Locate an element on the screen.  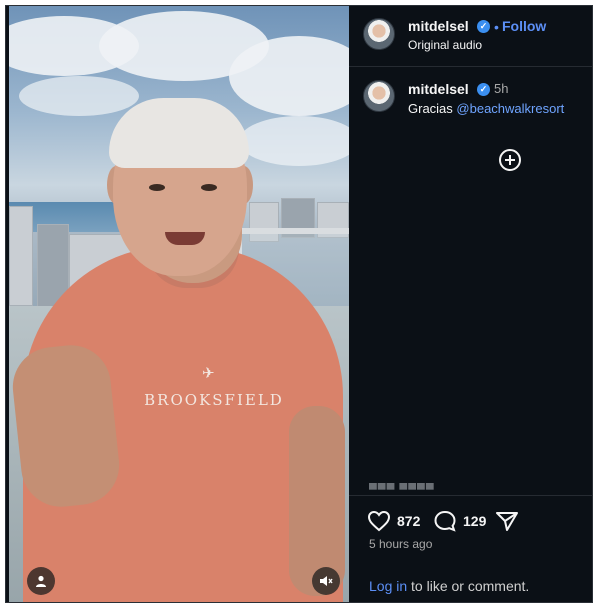
muted-speaker-icon is located at coordinates (326, 581).